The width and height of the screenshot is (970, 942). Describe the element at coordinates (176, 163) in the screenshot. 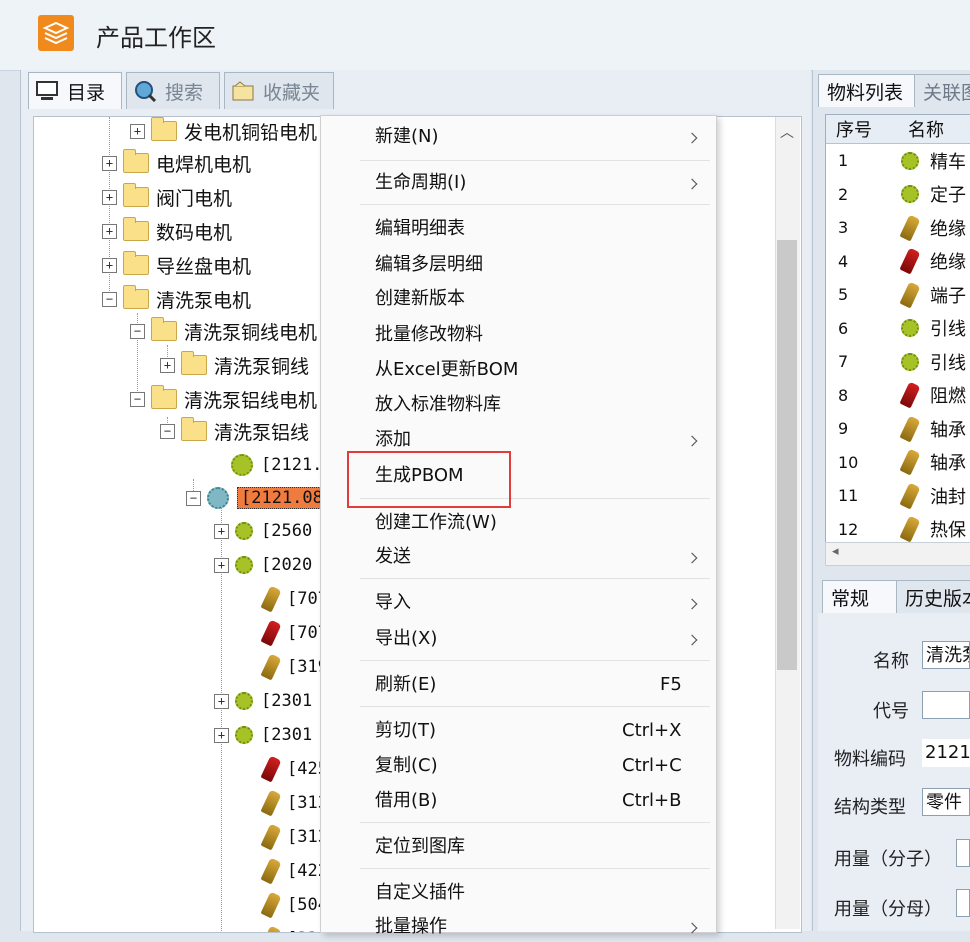

I see `tree-node: + 电焊机电机` at that location.